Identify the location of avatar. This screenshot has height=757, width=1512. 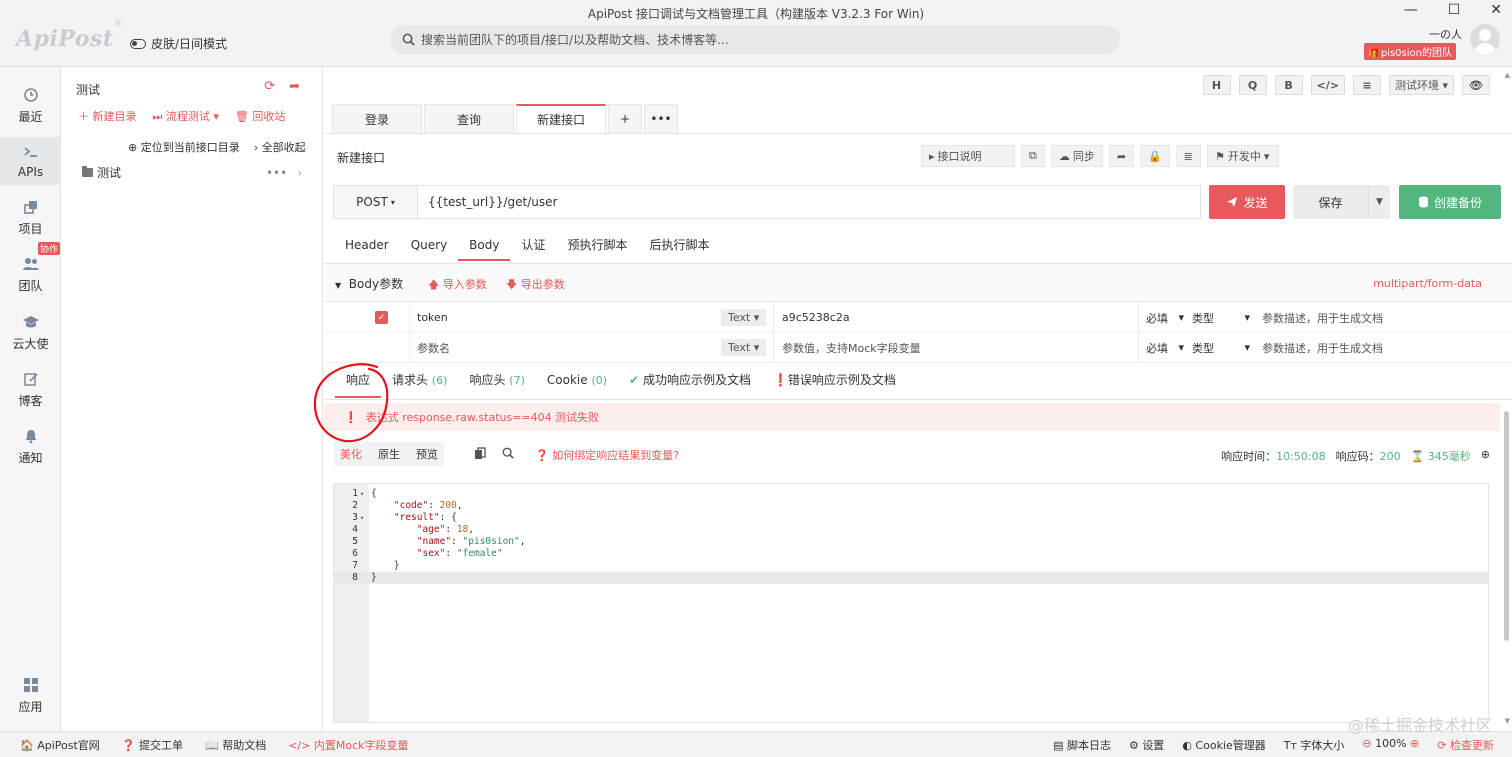
(1485, 39).